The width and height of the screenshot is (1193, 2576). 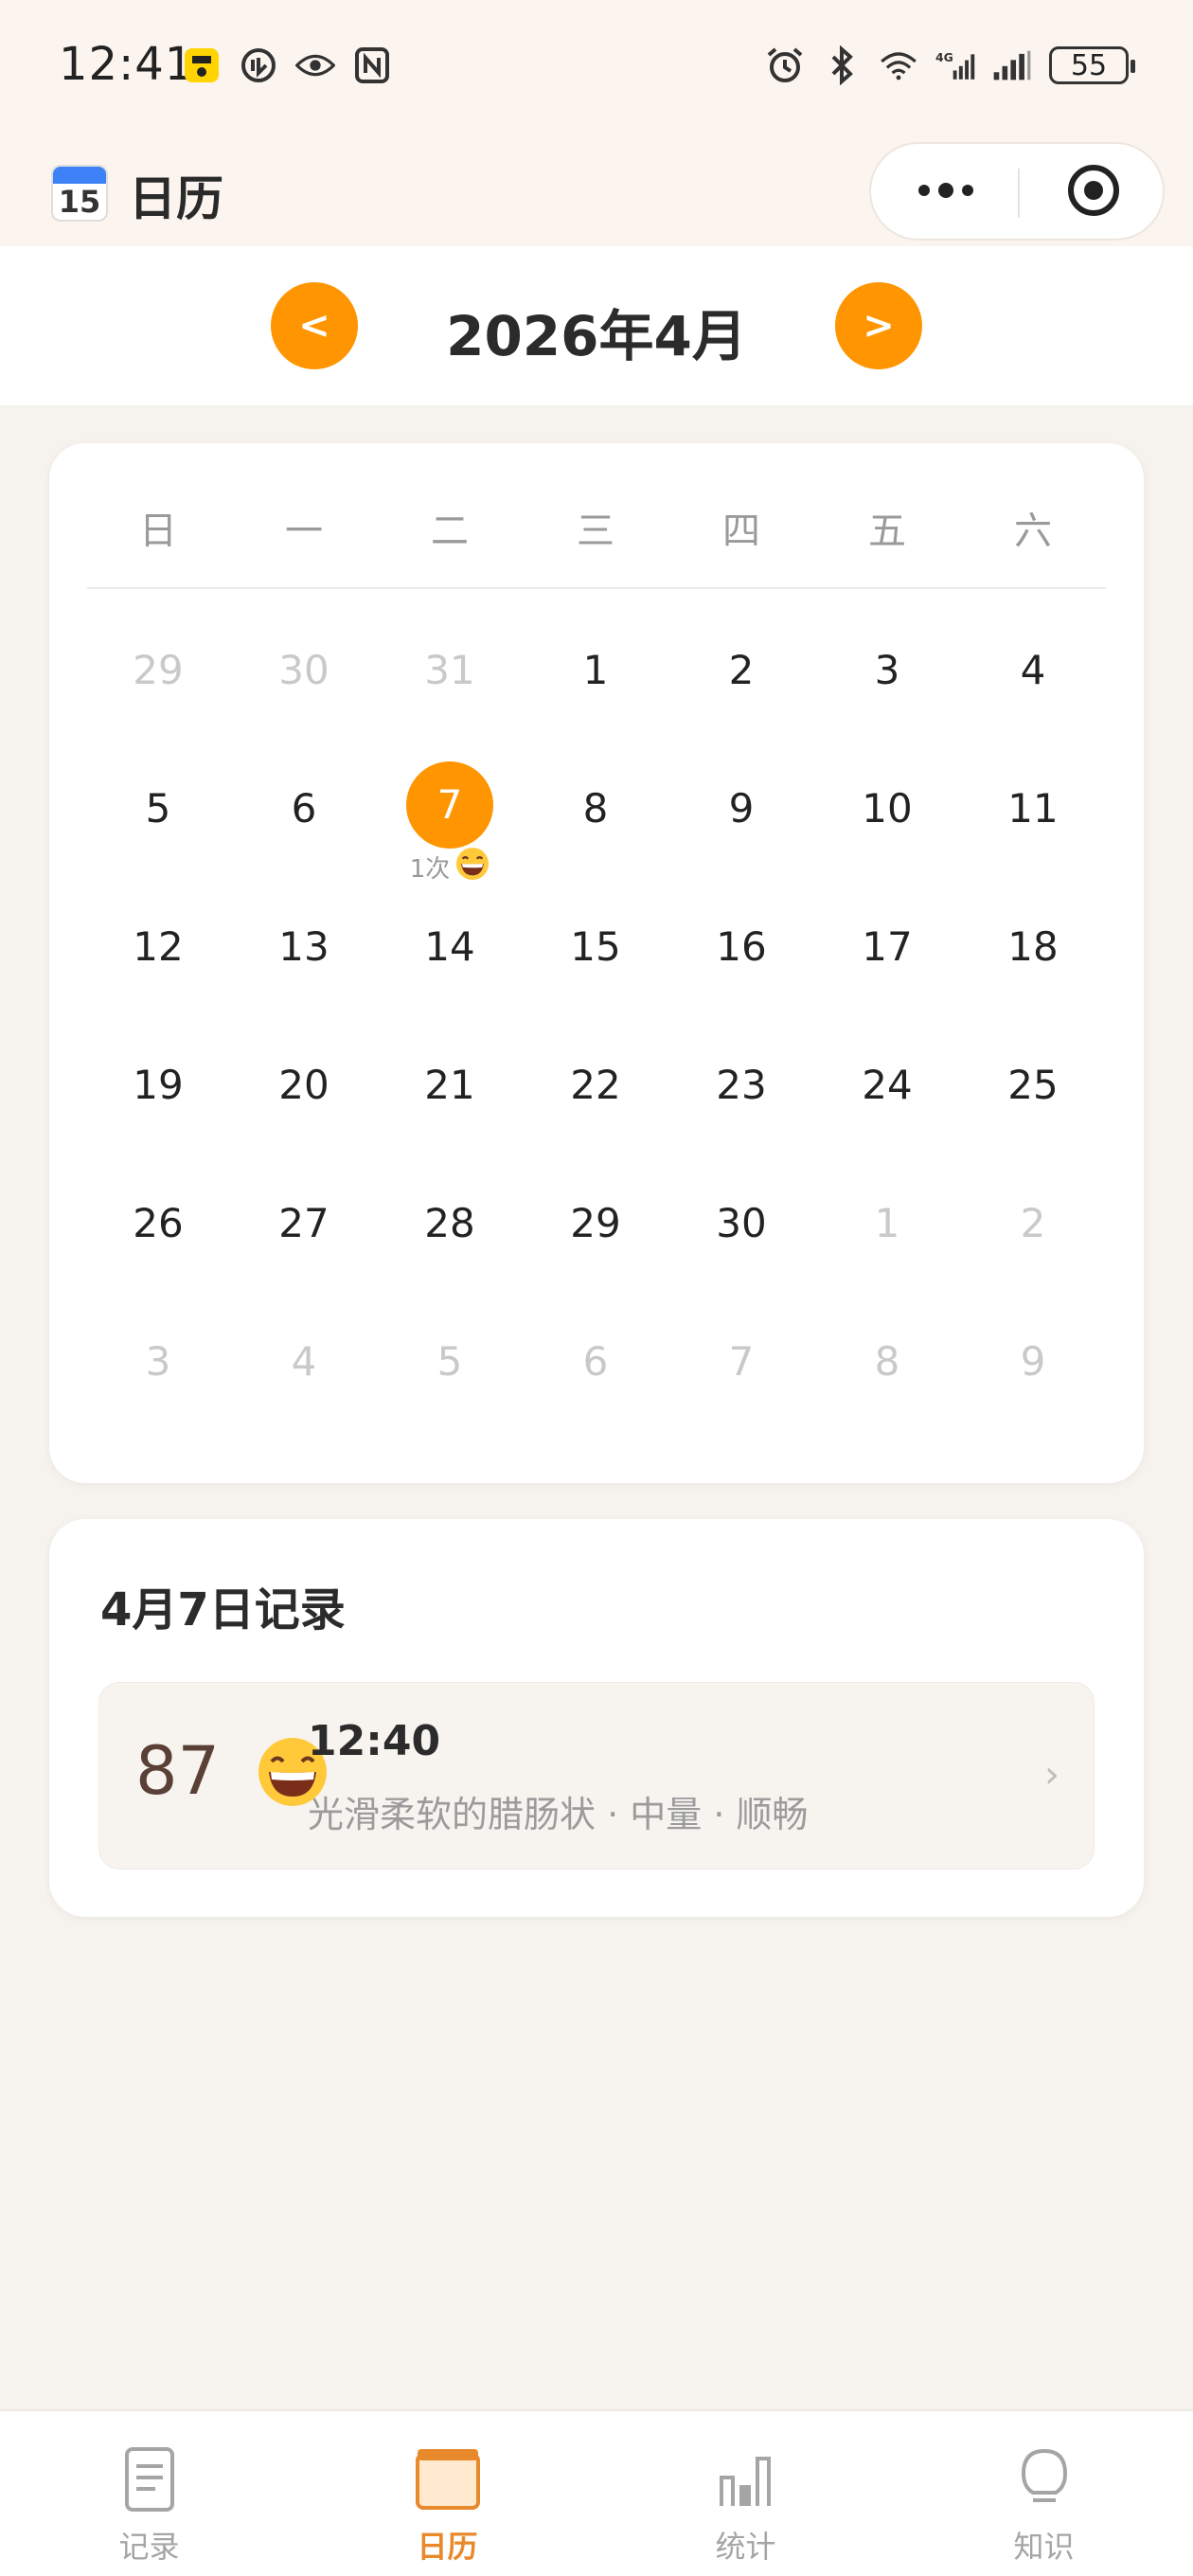 I want to click on tab-knowledge: 知识, so click(x=1044, y=2493).